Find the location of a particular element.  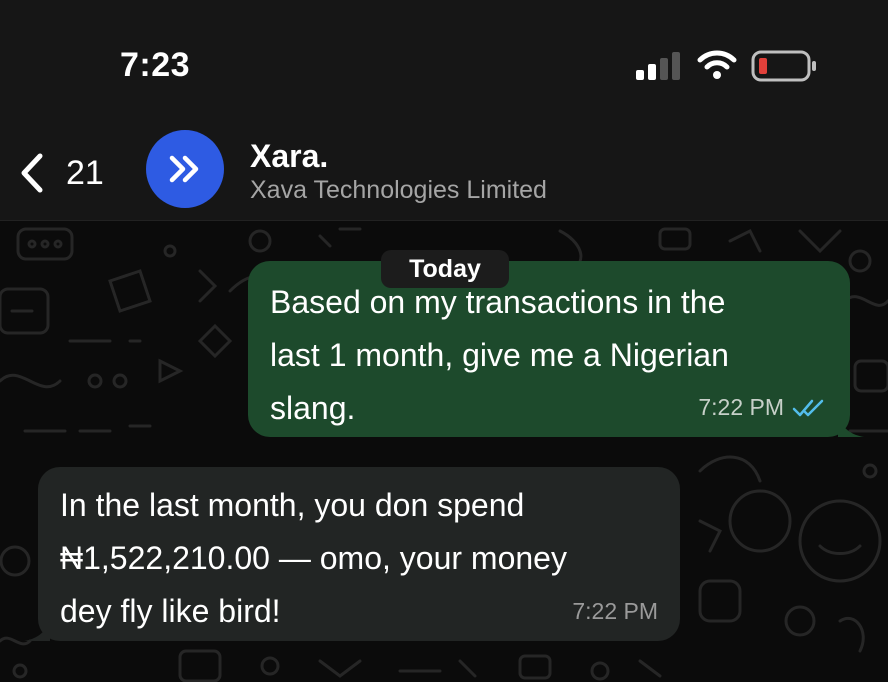

date-separator: Today is located at coordinates (445, 269).